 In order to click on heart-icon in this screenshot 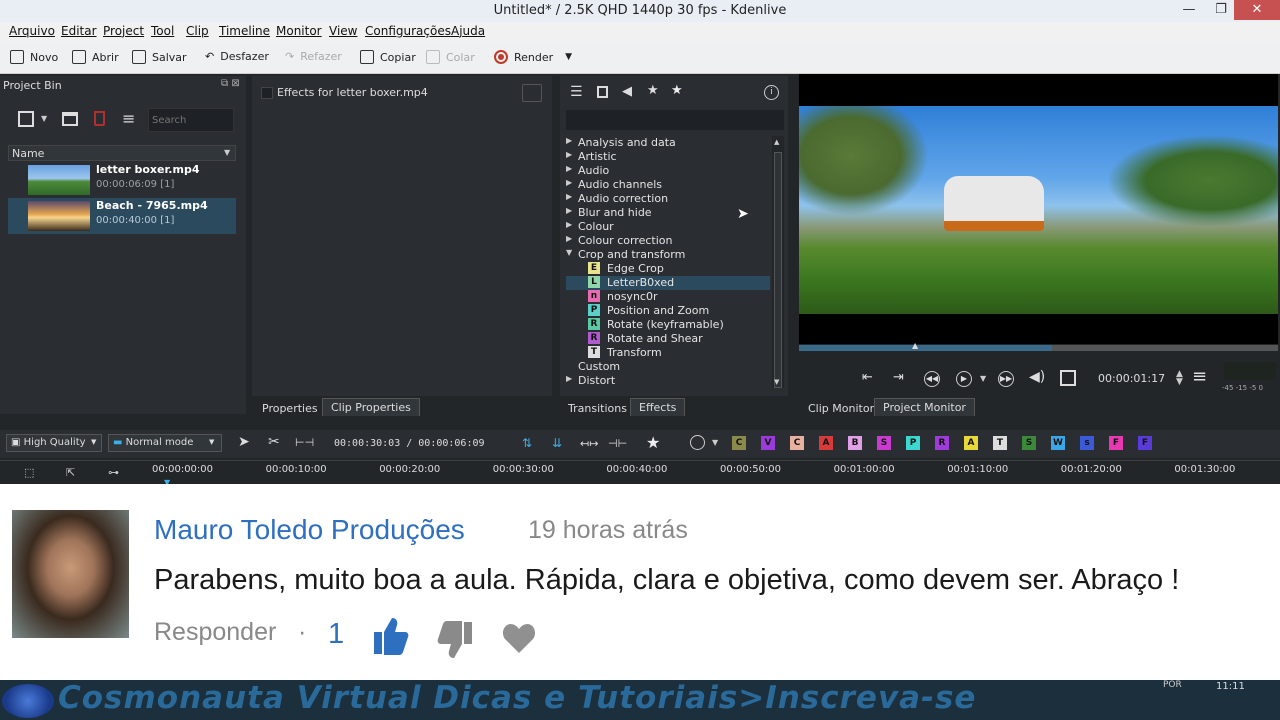, I will do `click(519, 638)`.